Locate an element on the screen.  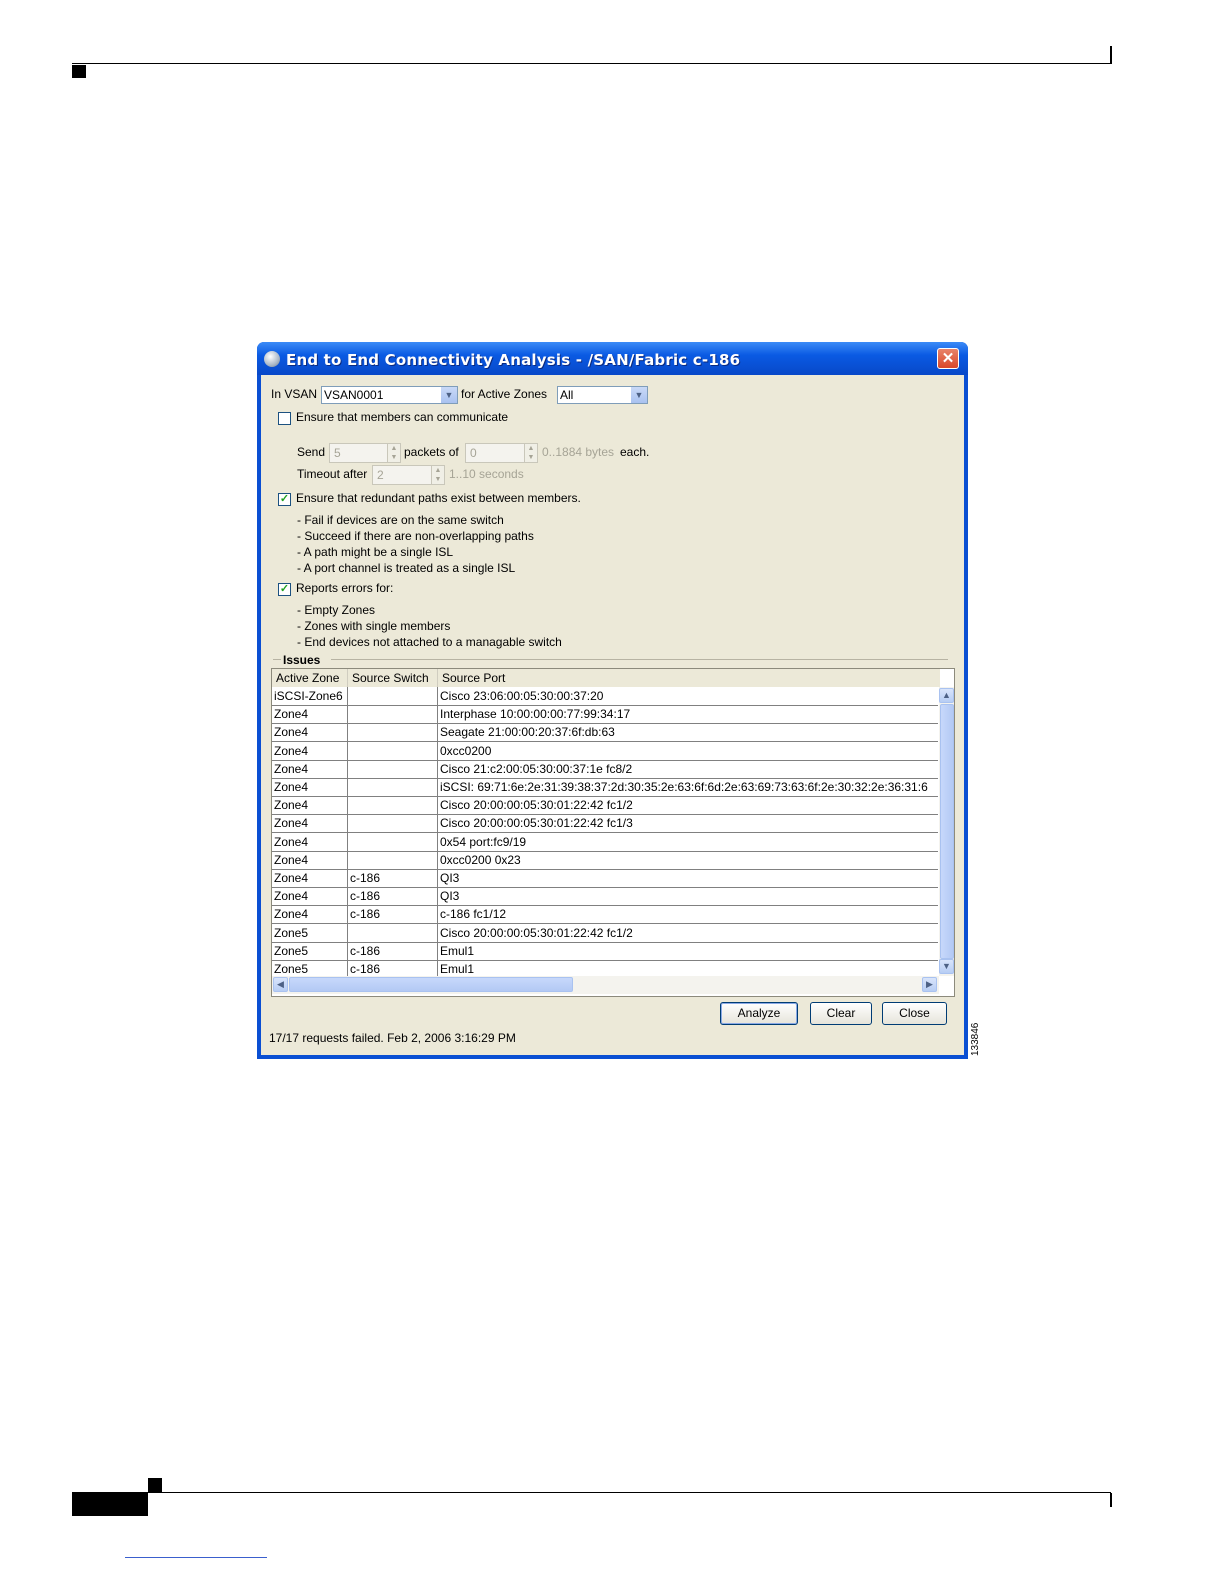
issues-legend: Issues is located at coordinates (302, 660).